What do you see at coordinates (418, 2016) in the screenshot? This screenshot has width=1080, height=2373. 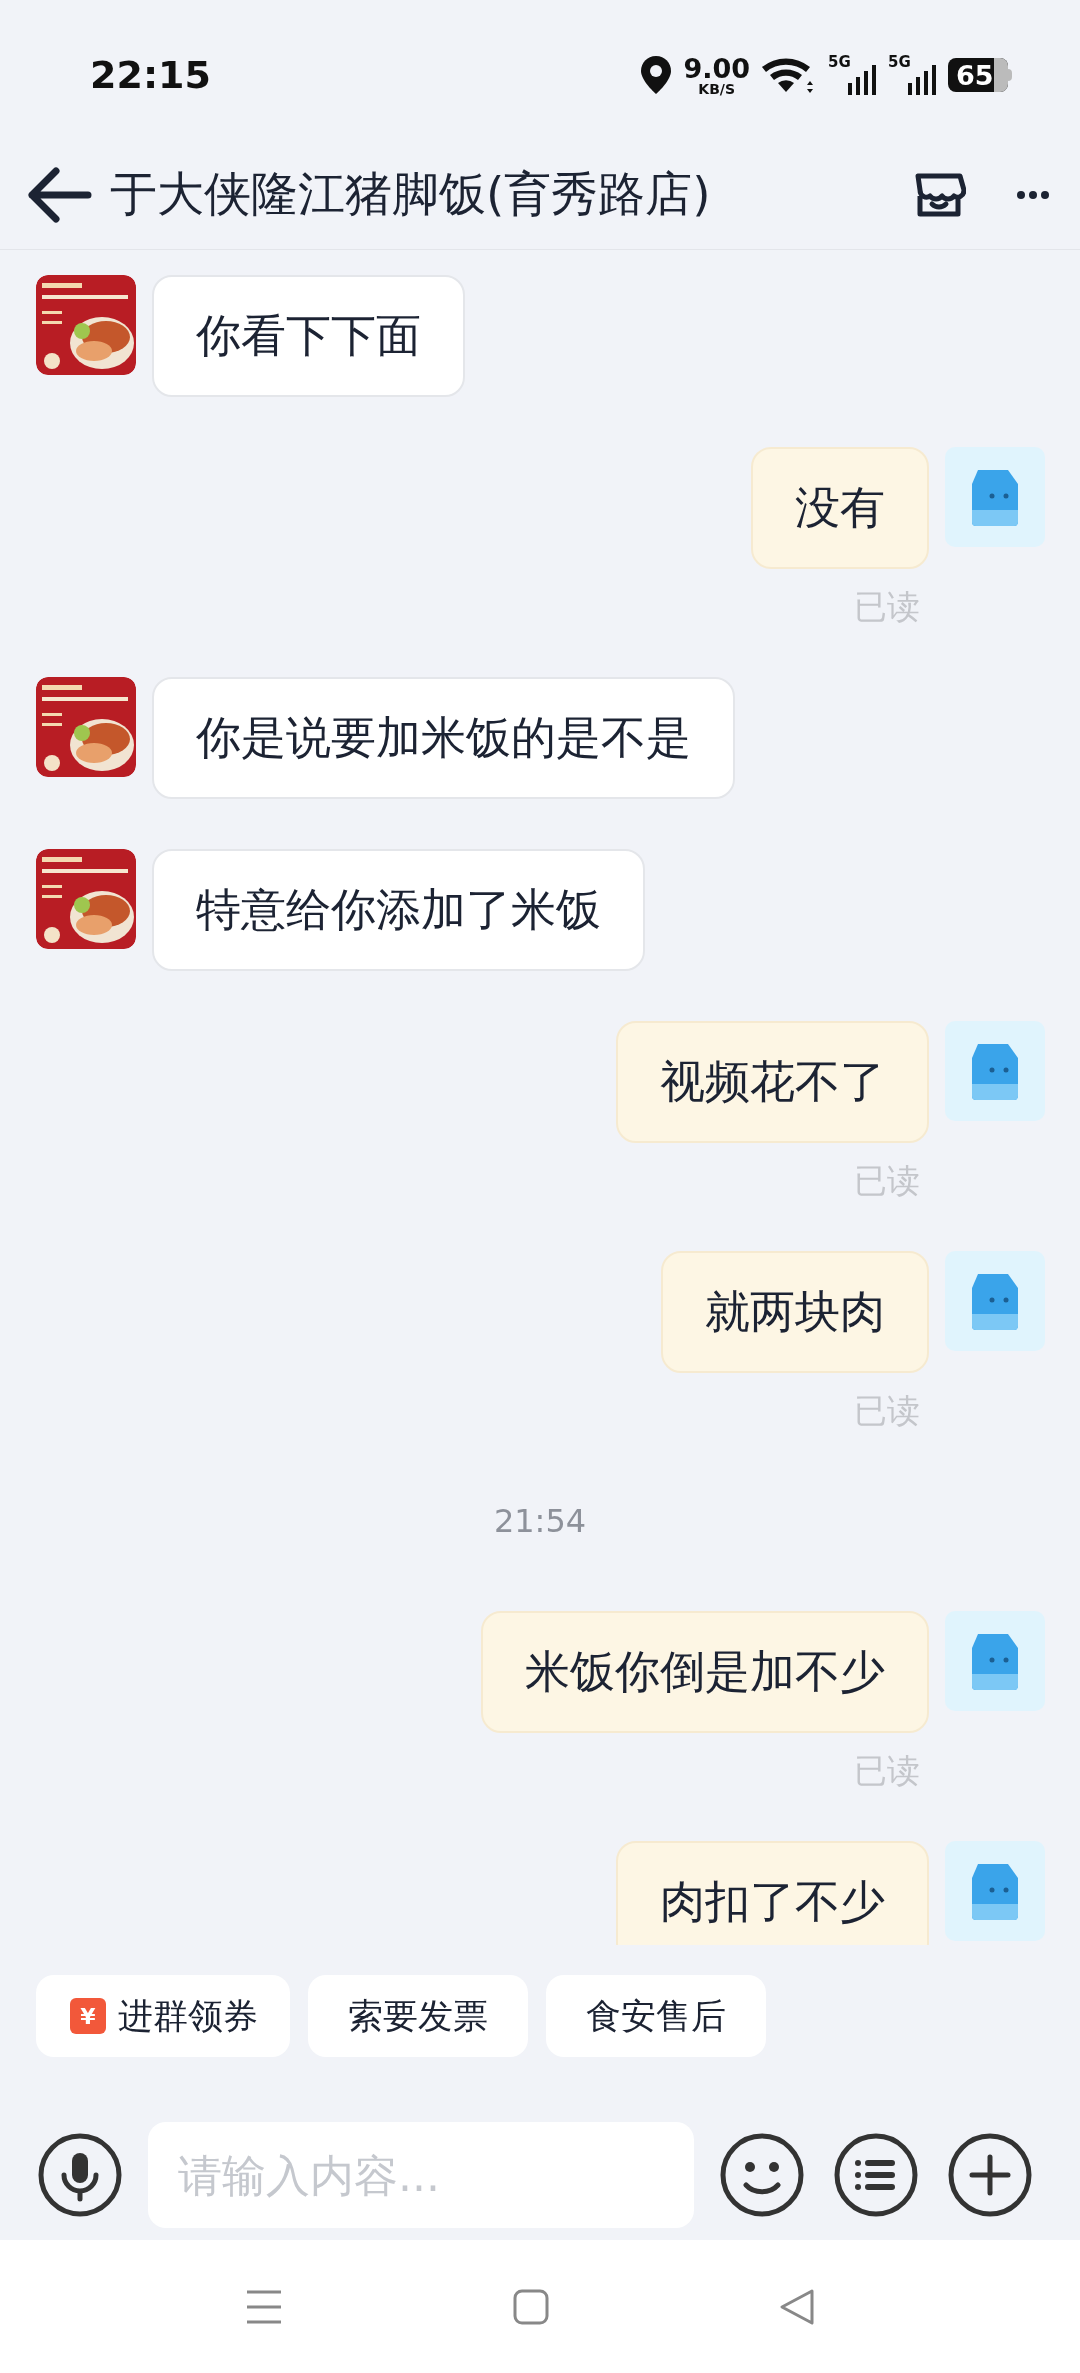 I see `quick-action-chip: 索要发票` at bounding box center [418, 2016].